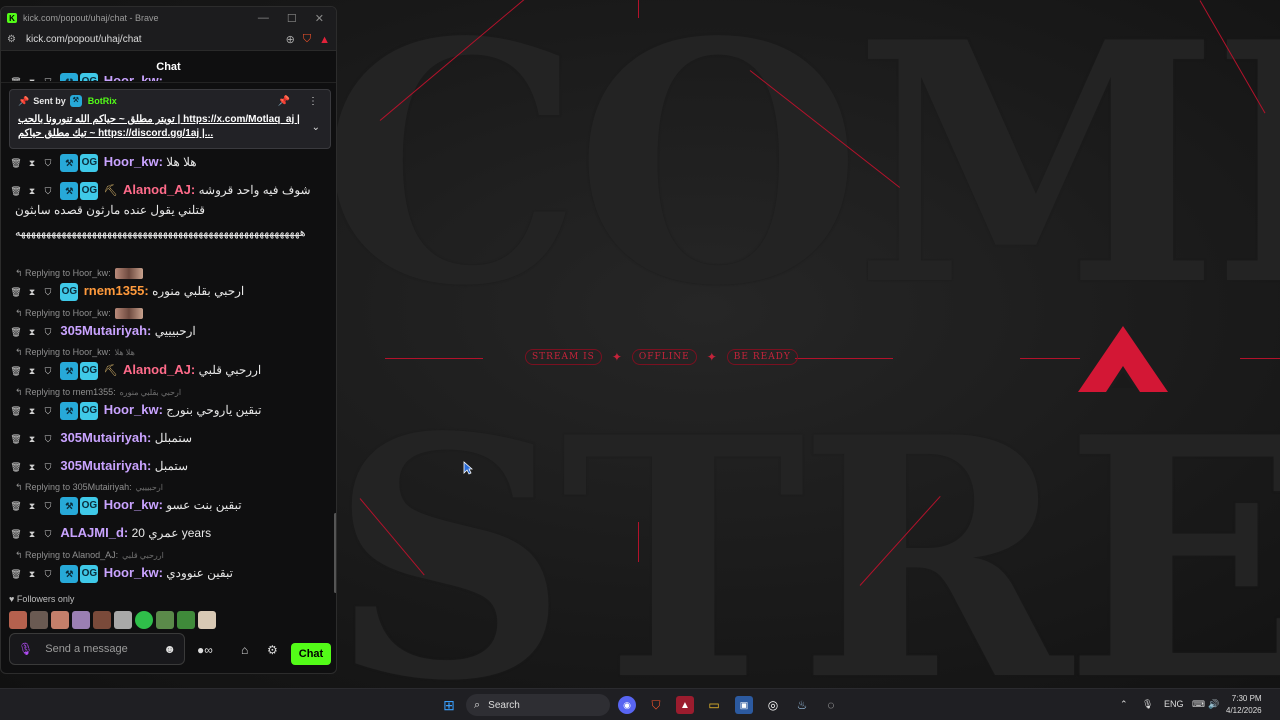  What do you see at coordinates (714, 705) in the screenshot?
I see `file-explorer-icon: ▭` at bounding box center [714, 705].